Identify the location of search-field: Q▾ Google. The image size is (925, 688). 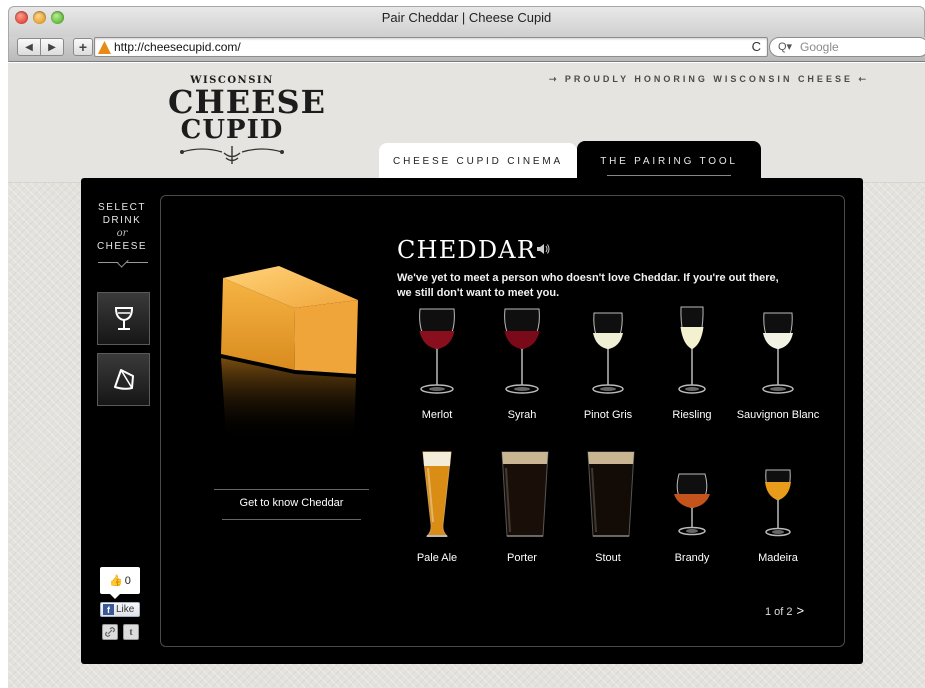
(847, 47).